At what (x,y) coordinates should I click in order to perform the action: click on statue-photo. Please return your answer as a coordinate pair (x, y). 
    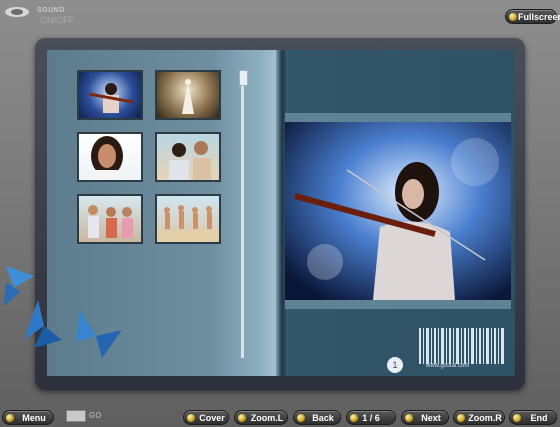
    Looking at the image, I should click on (188, 96).